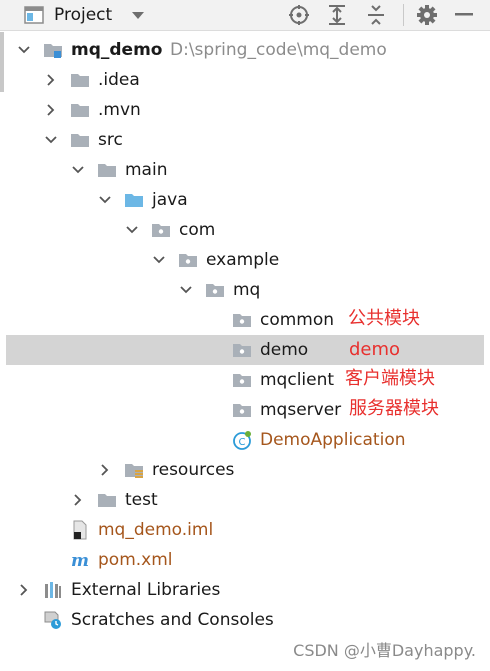 Image resolution: width=490 pixels, height=671 pixels. Describe the element at coordinates (193, 470) in the screenshot. I see `folder-label: resources` at that location.